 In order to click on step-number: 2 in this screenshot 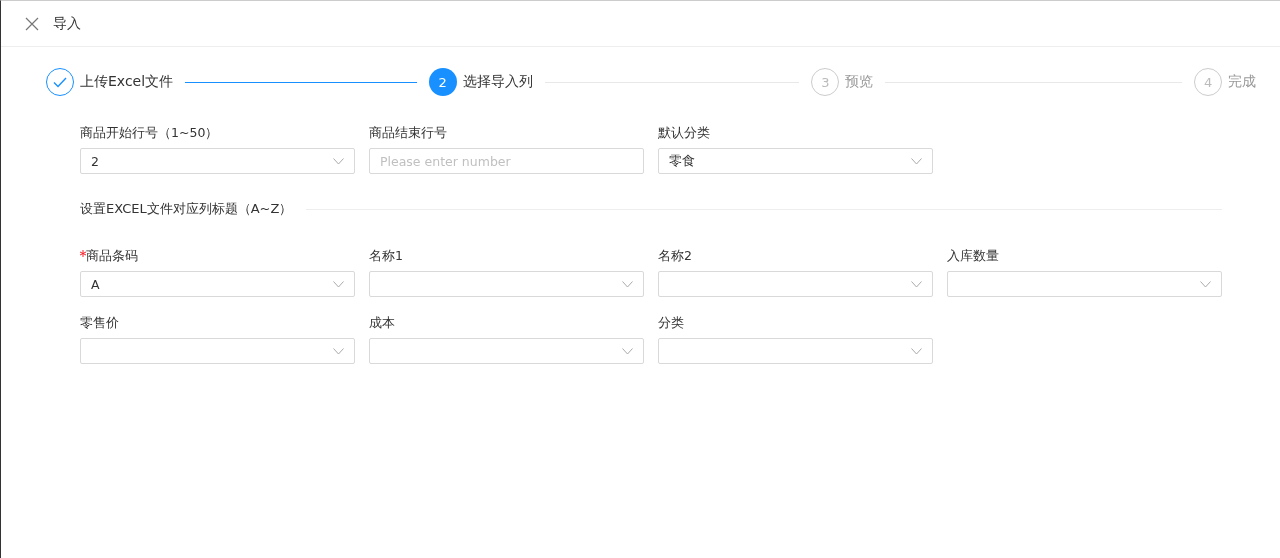, I will do `click(442, 82)`.